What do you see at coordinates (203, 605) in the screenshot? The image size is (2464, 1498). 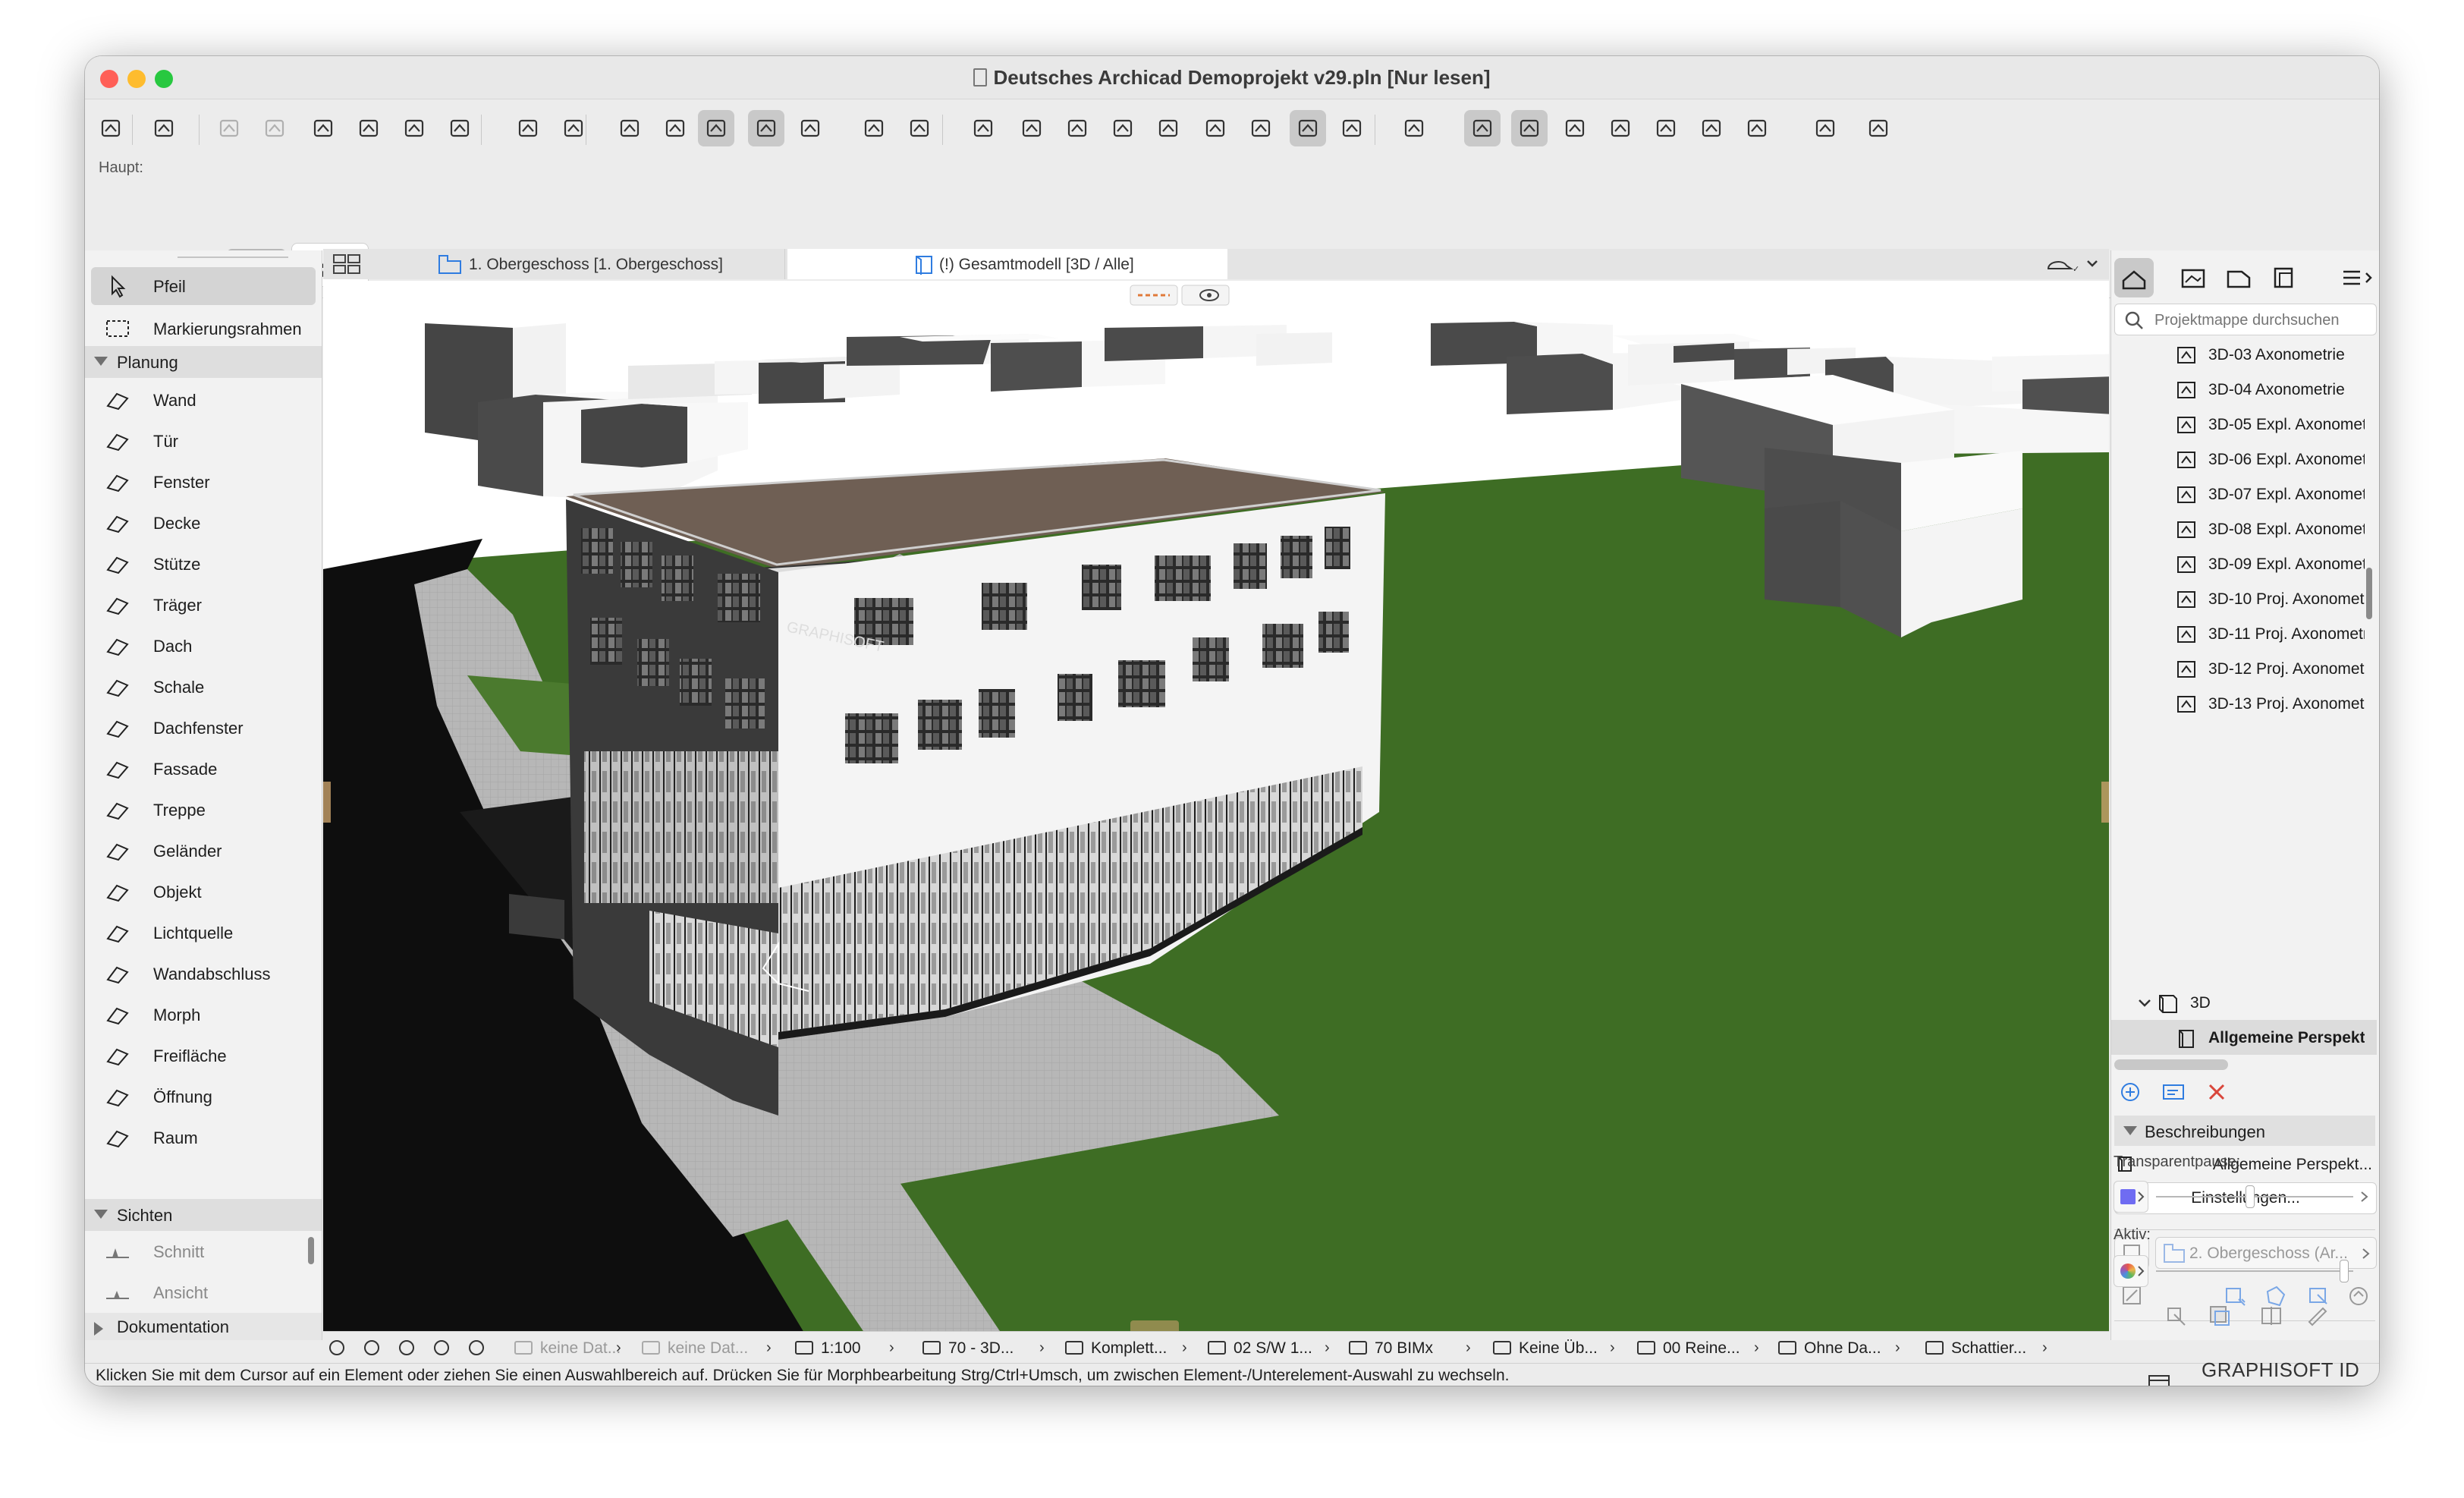 I see `tool-träger: Träger` at bounding box center [203, 605].